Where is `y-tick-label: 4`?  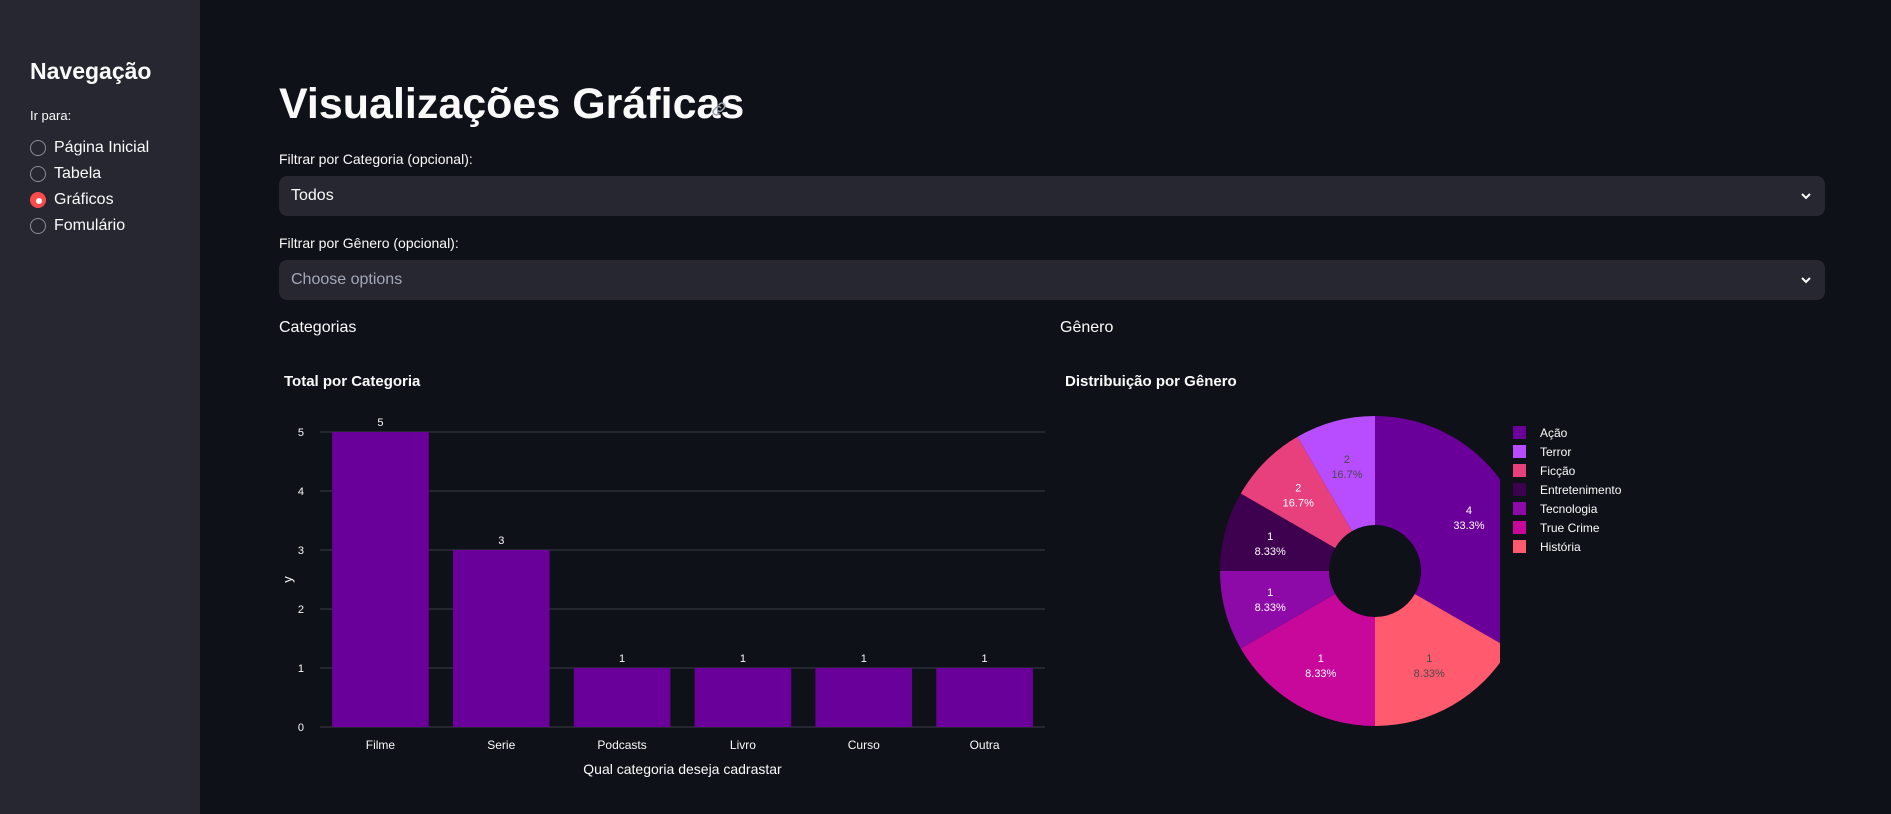
y-tick-label: 4 is located at coordinates (301, 492).